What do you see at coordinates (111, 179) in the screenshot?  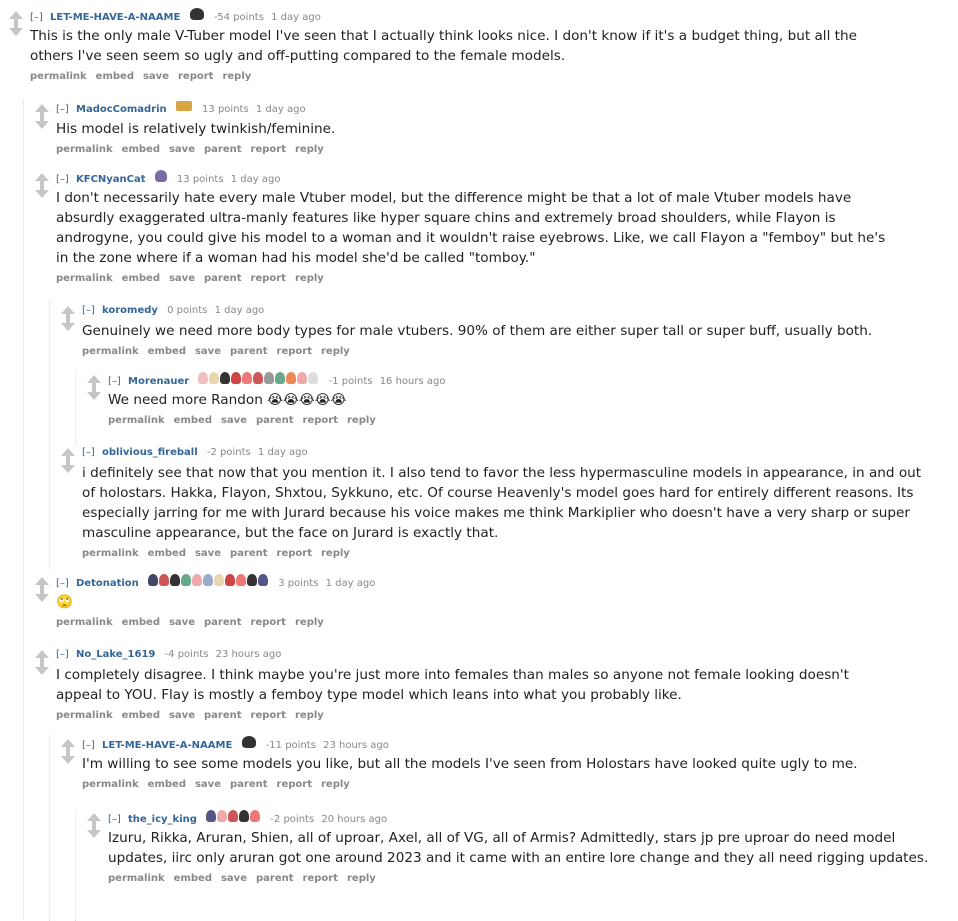 I see `comment-author: KFCNyanCat` at bounding box center [111, 179].